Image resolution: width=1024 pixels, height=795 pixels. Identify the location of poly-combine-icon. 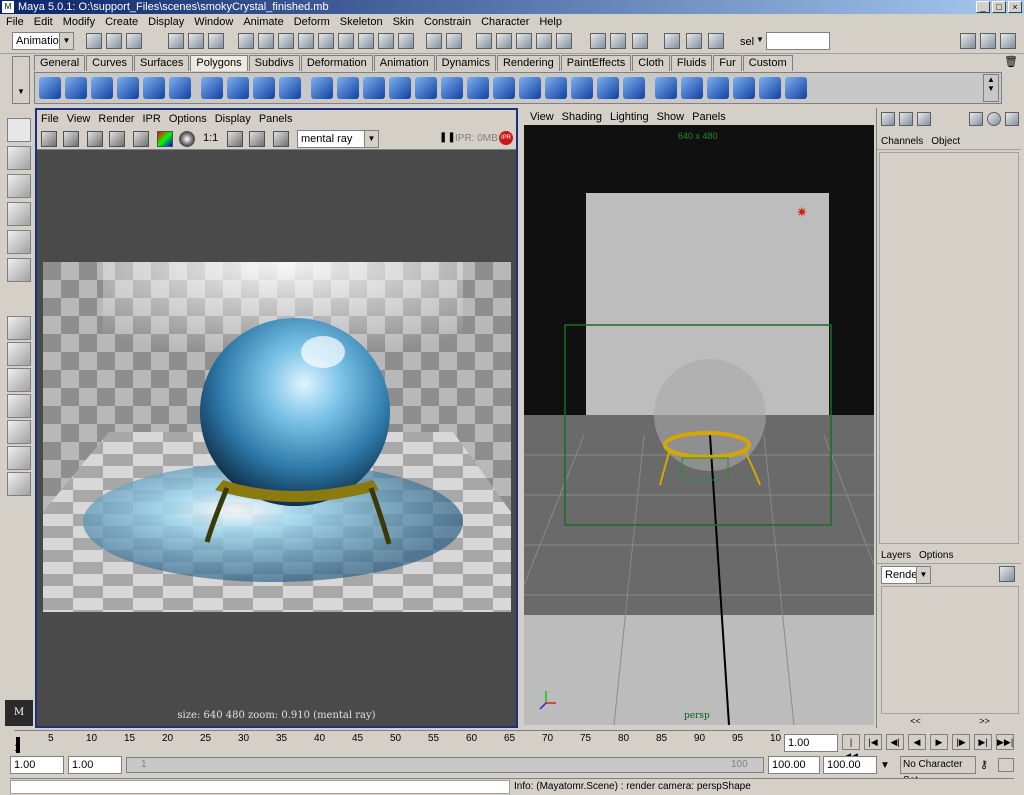
(212, 88).